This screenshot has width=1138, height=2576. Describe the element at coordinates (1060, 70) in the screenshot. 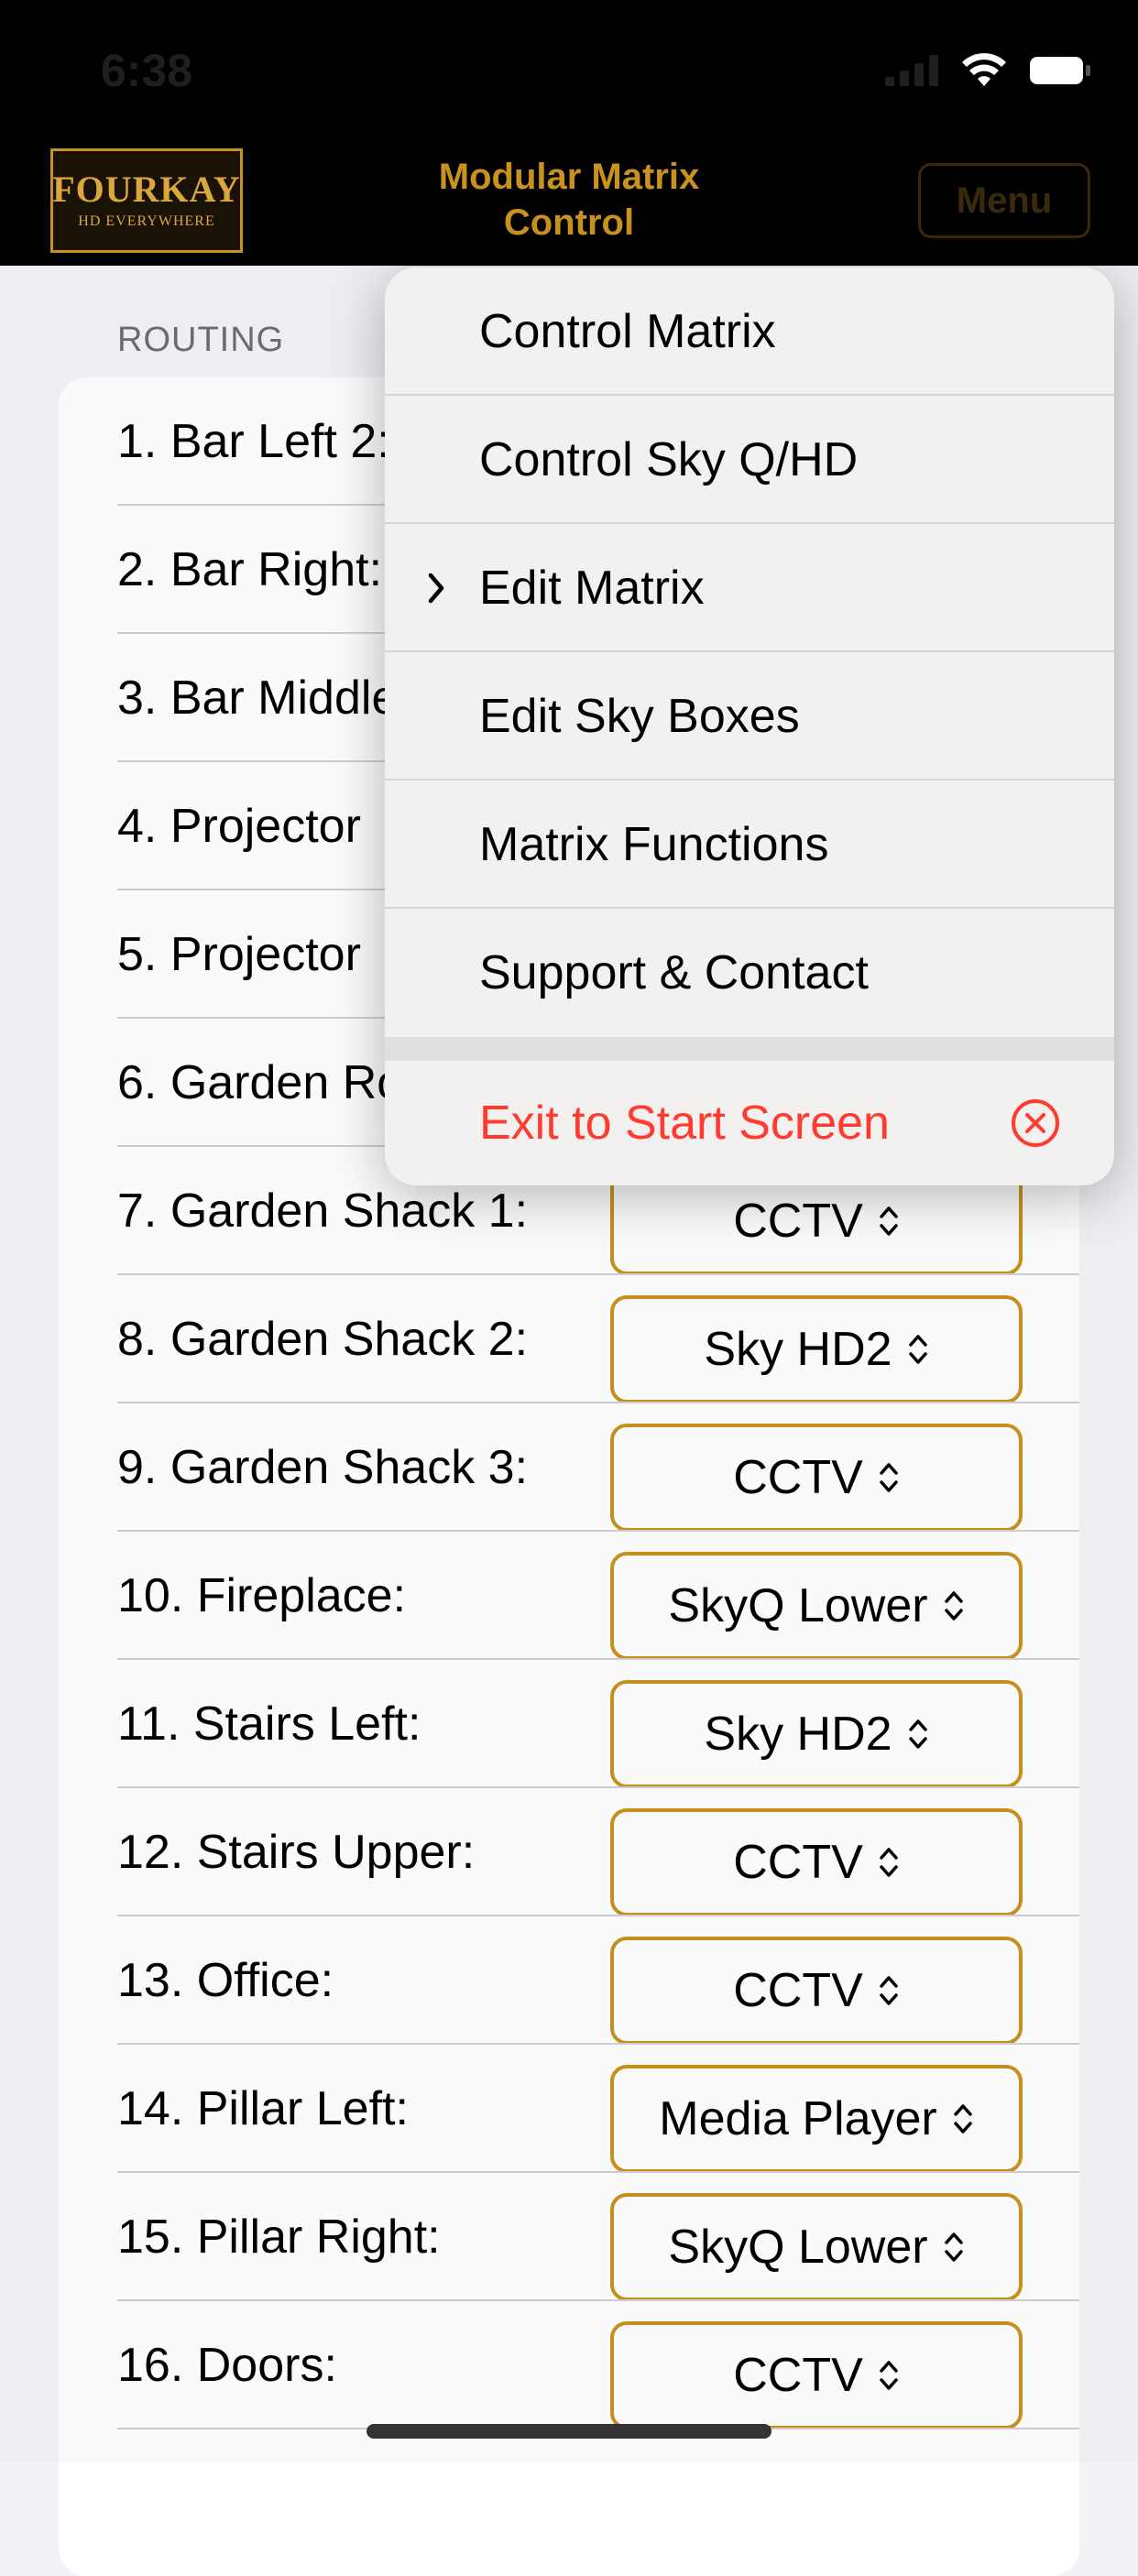

I see `battery-icon` at that location.